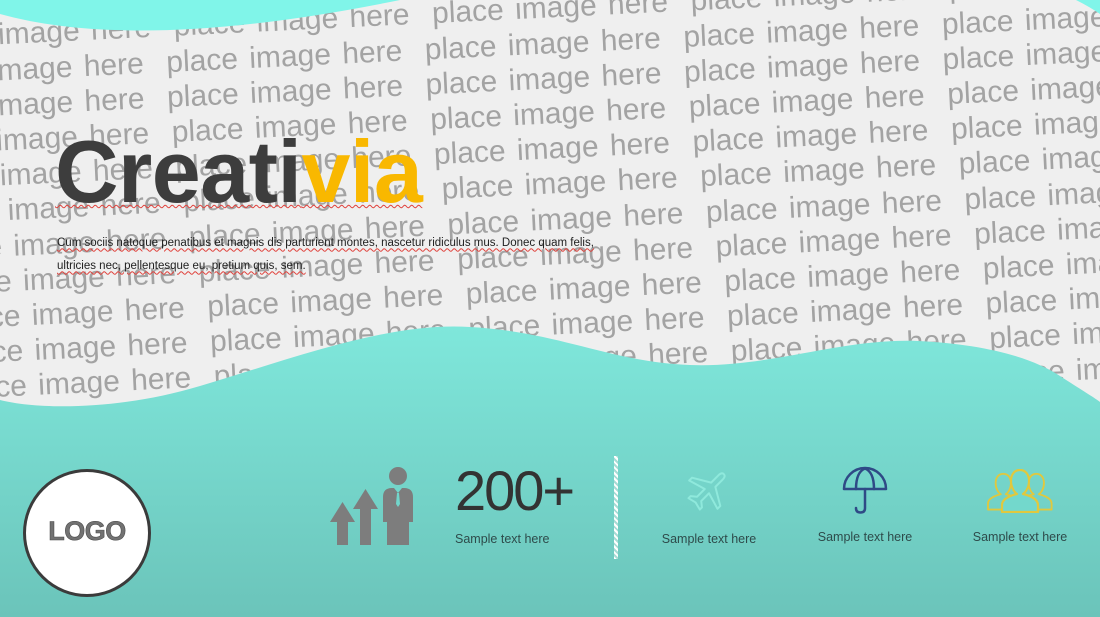  What do you see at coordinates (178, 171) in the screenshot?
I see `brand-title-dark-part: Creati` at bounding box center [178, 171].